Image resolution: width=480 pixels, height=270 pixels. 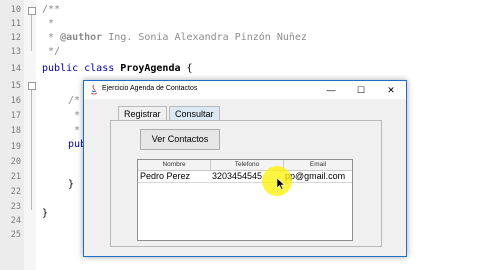 I want to click on code-line: /**, so click(x=51, y=9).